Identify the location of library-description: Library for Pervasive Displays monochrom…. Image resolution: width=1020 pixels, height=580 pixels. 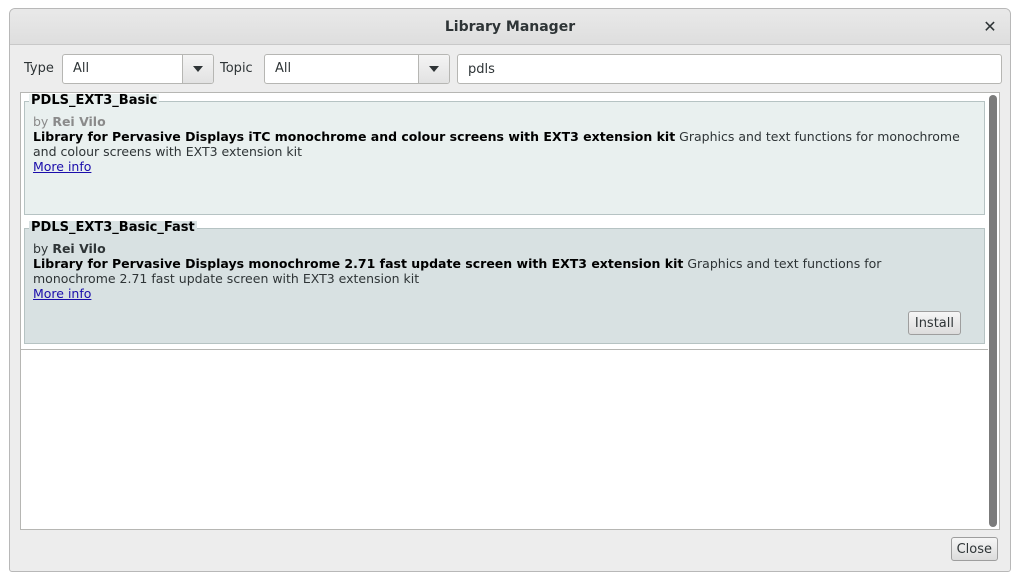
(498, 271).